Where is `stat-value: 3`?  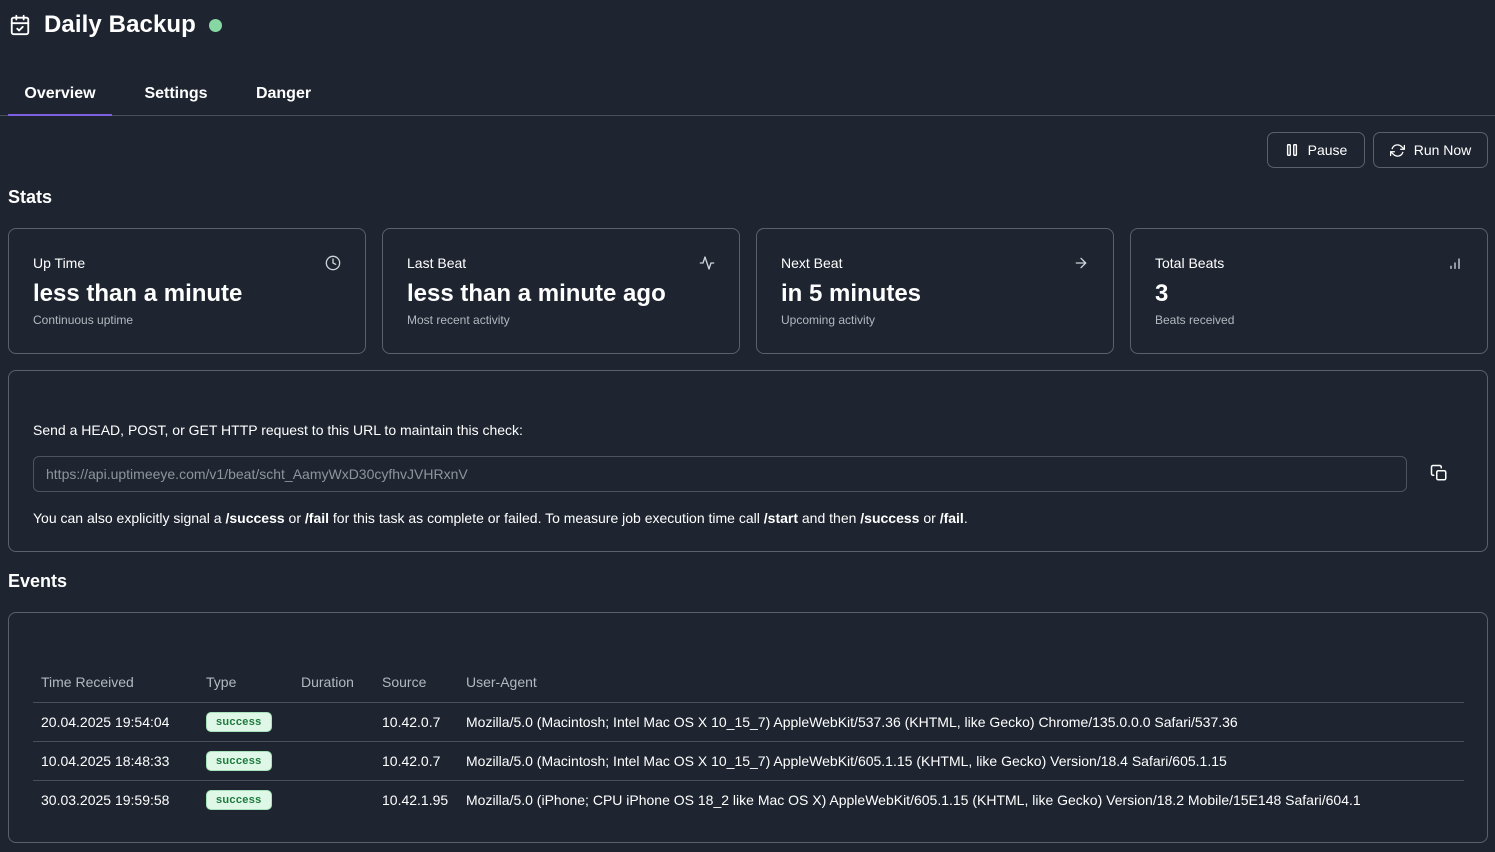 stat-value: 3 is located at coordinates (1162, 293).